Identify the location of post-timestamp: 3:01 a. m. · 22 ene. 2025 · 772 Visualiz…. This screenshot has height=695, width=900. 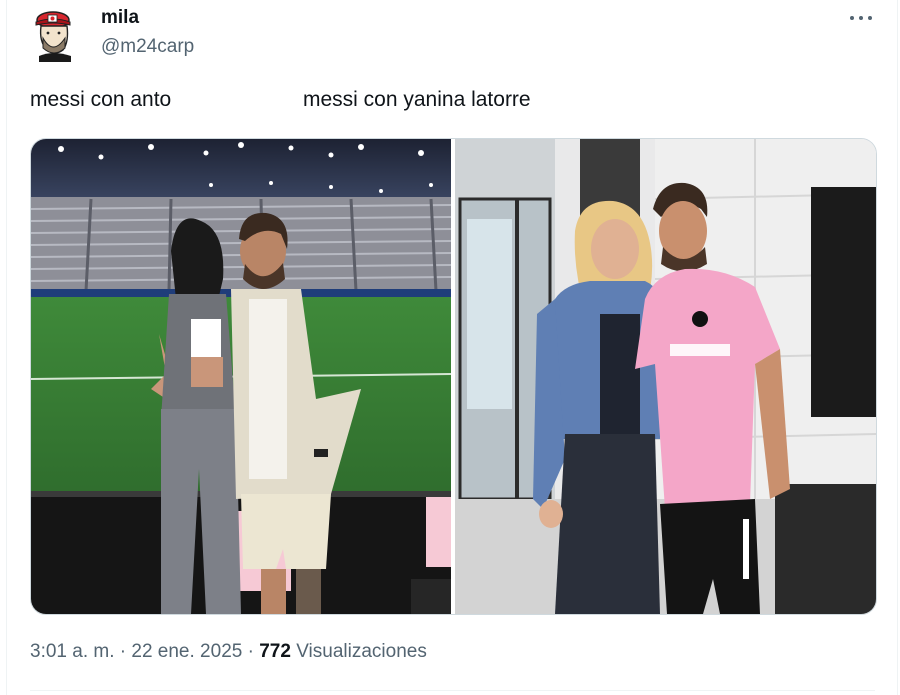
(228, 652).